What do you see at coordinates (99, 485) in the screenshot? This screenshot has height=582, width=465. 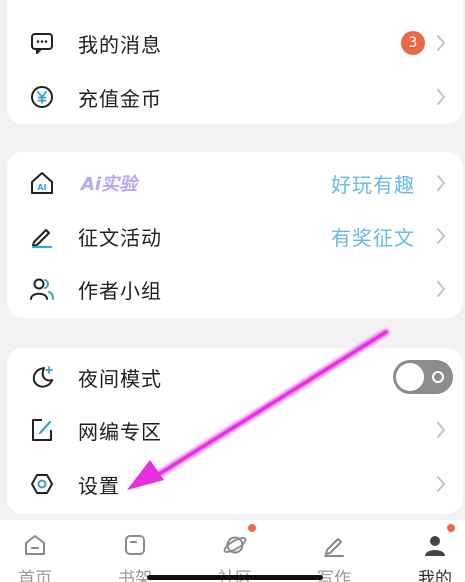 I see `settings-label: 设置` at bounding box center [99, 485].